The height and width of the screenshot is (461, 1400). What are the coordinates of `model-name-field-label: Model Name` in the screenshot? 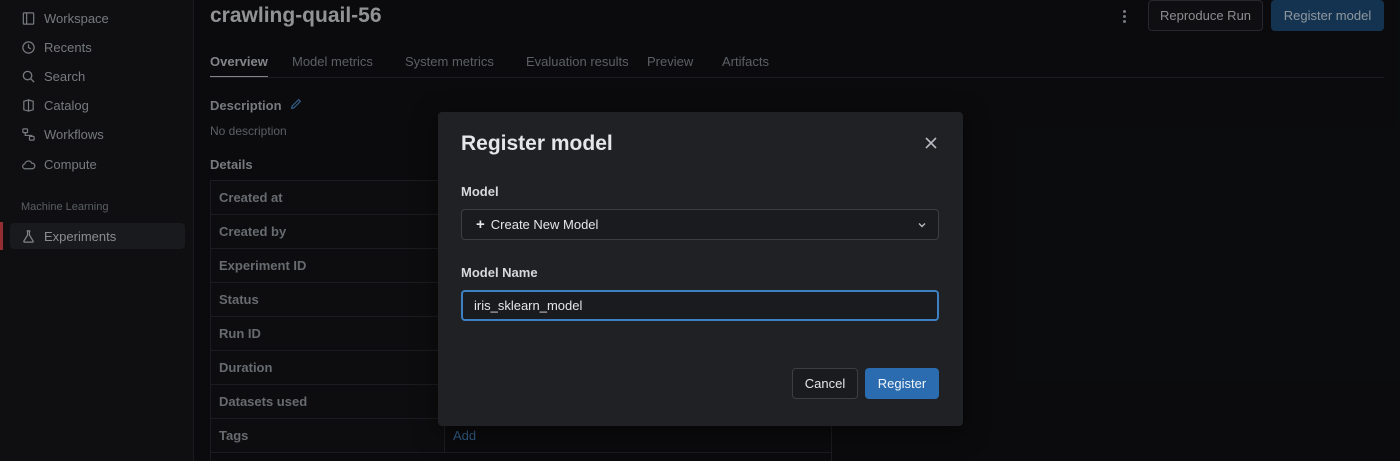 It's located at (499, 272).